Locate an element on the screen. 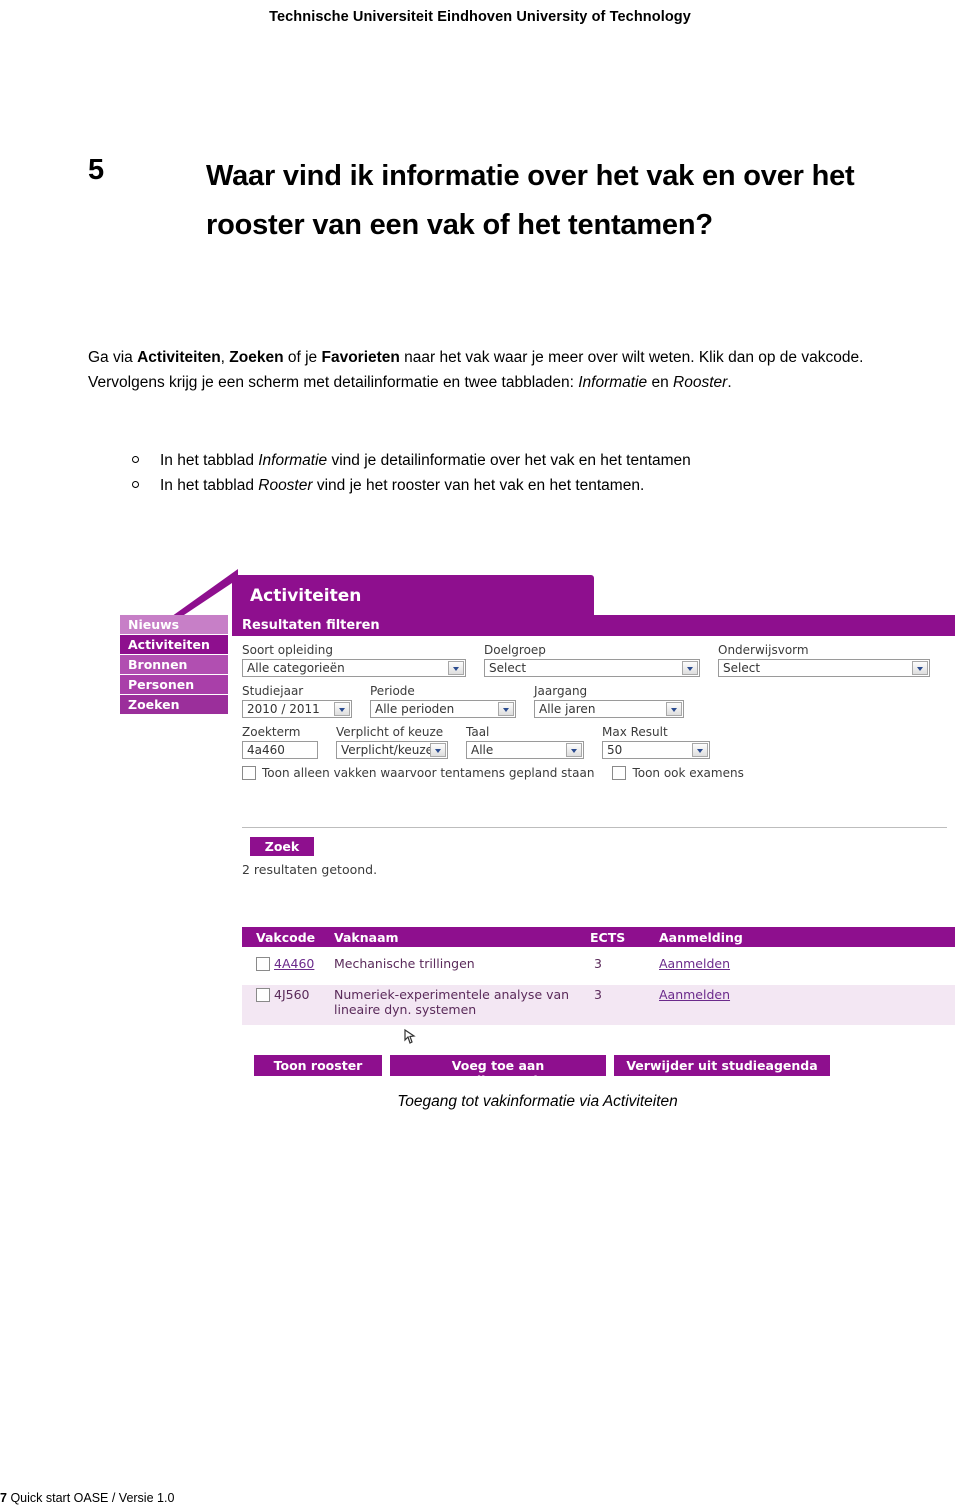 The height and width of the screenshot is (1511, 960). select-jaargang: Alle jaren is located at coordinates (609, 709).